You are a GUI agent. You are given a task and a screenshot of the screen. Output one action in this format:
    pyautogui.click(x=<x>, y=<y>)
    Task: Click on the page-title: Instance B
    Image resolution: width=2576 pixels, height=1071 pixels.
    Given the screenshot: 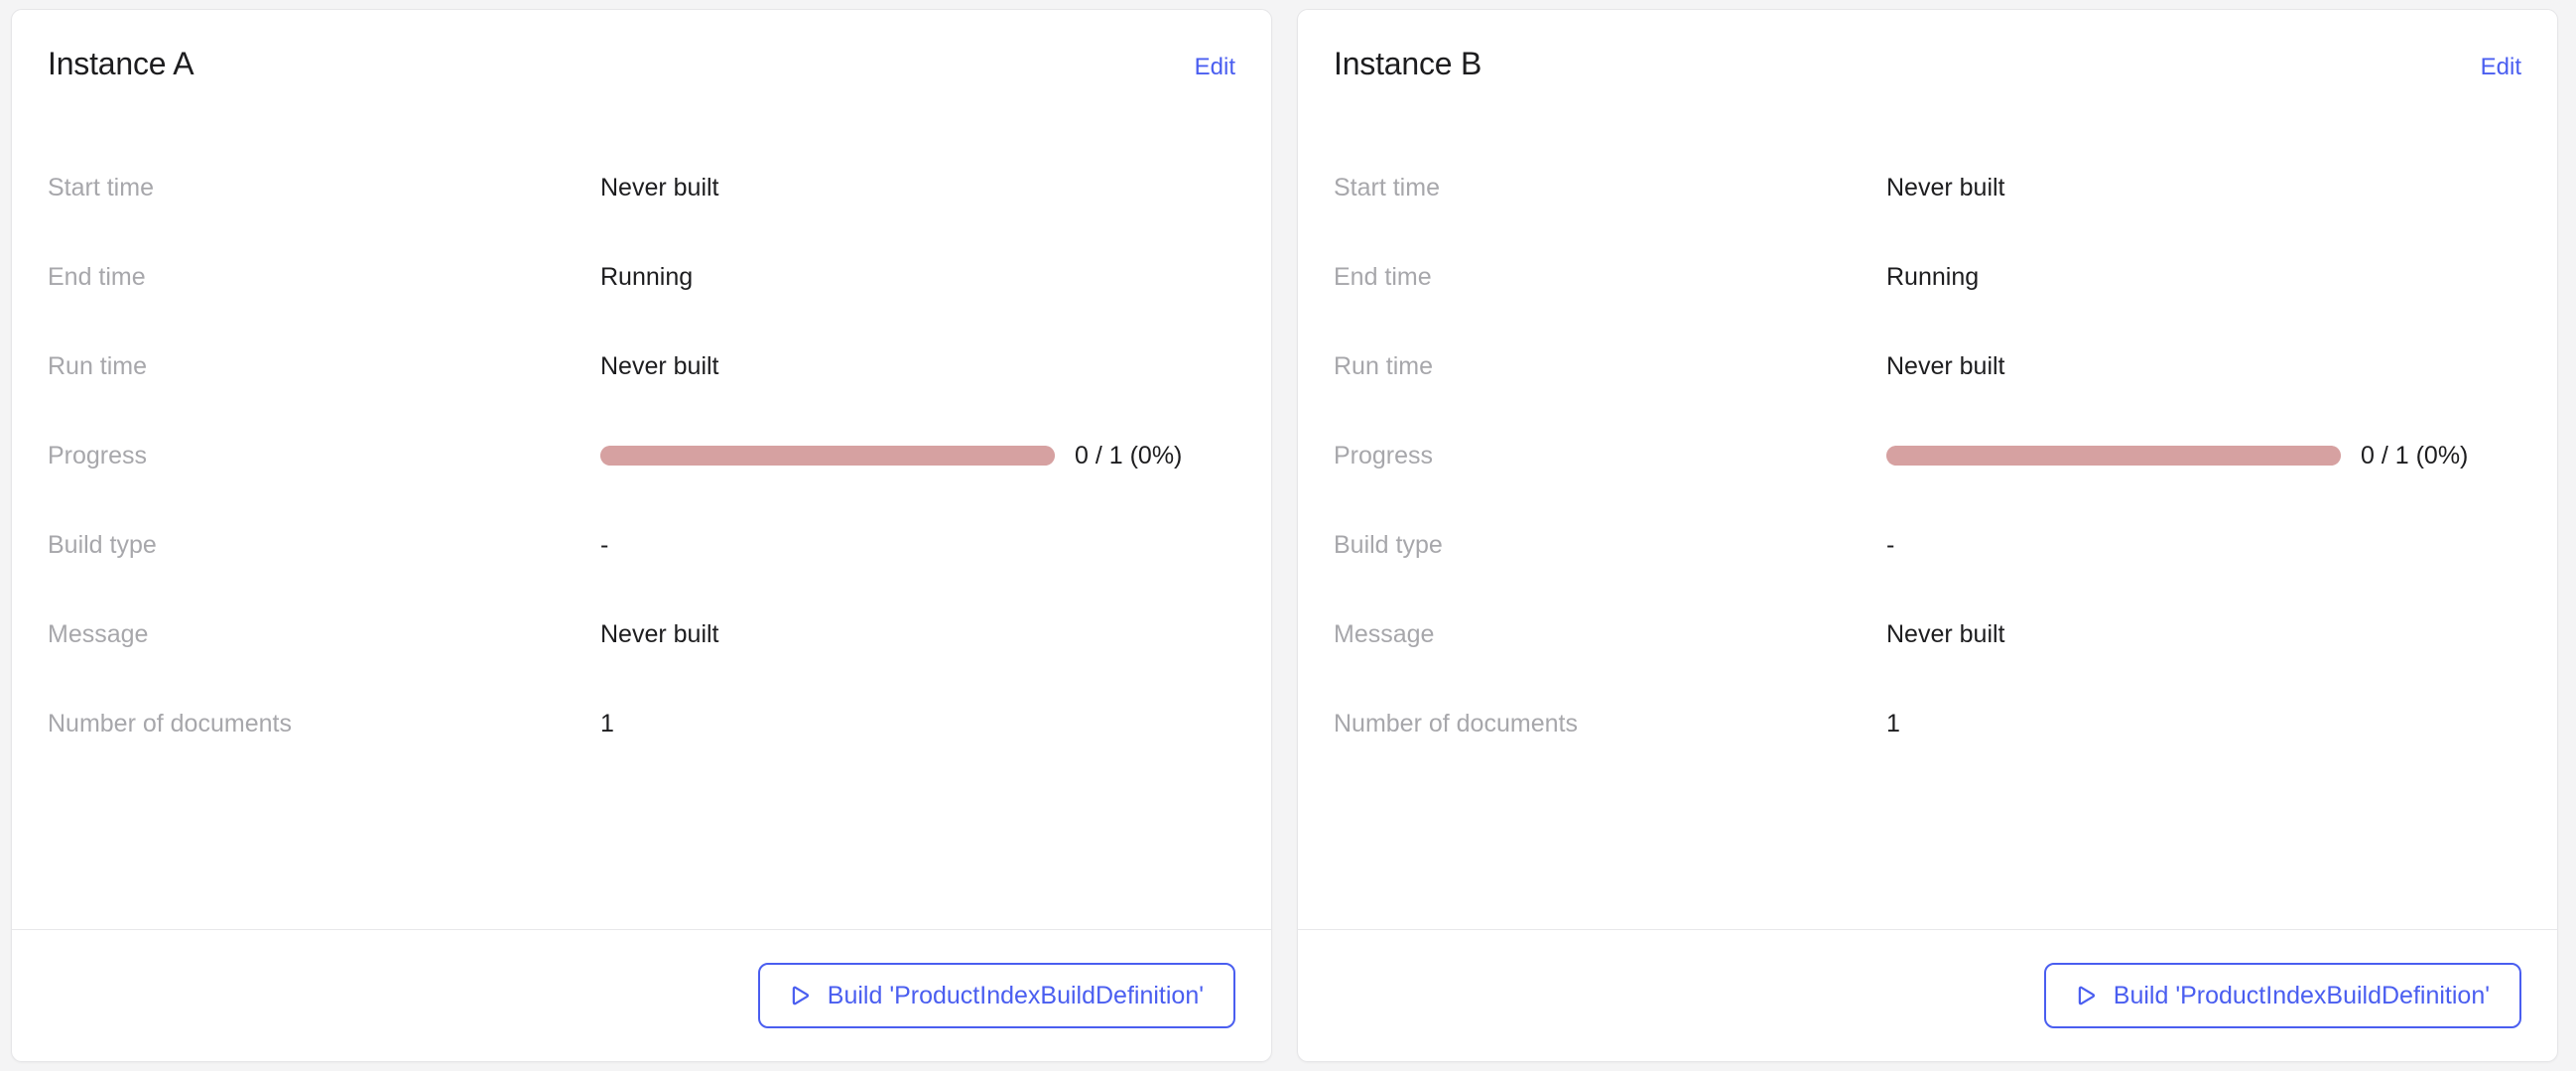 What is the action you would take?
    pyautogui.click(x=1408, y=63)
    